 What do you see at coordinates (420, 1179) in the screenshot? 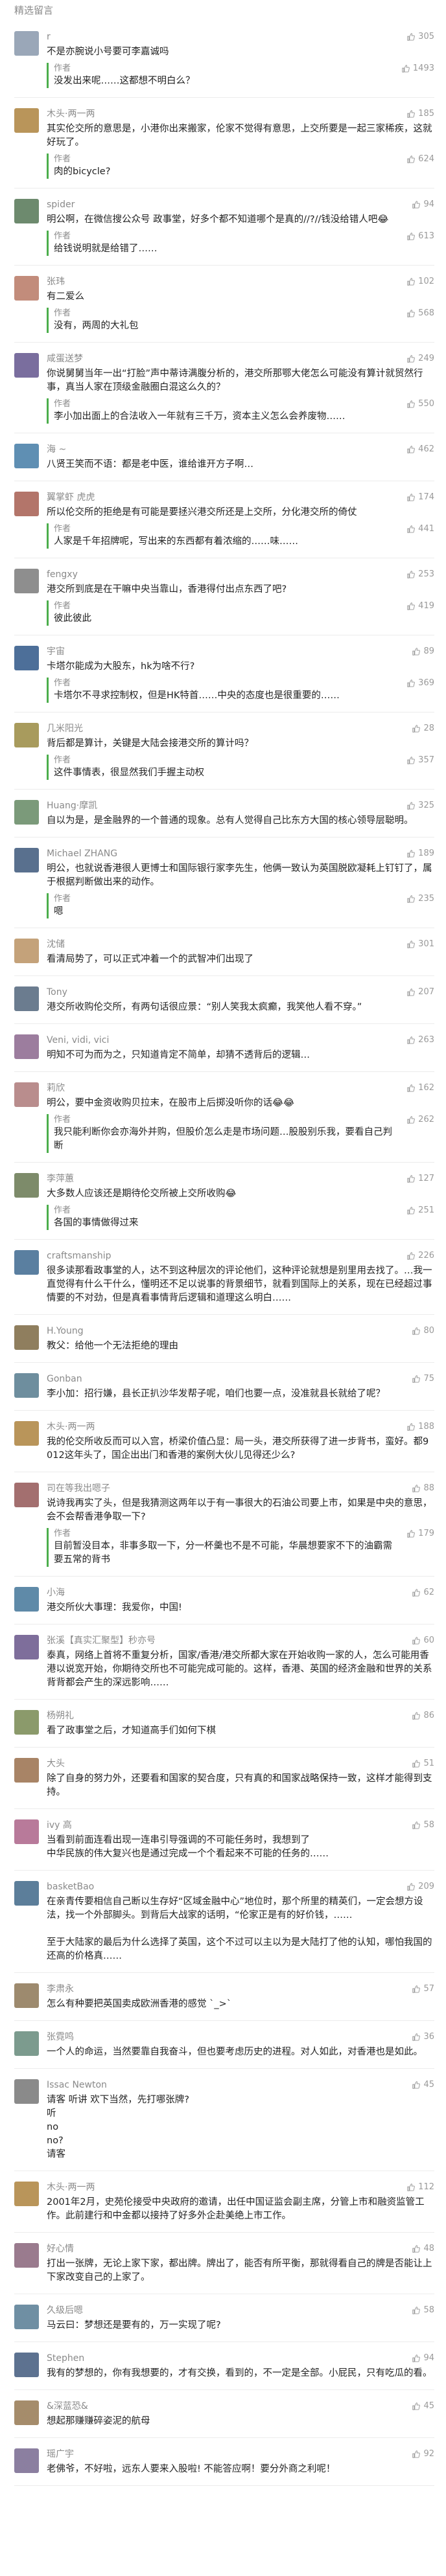
I see `like-button: 127` at bounding box center [420, 1179].